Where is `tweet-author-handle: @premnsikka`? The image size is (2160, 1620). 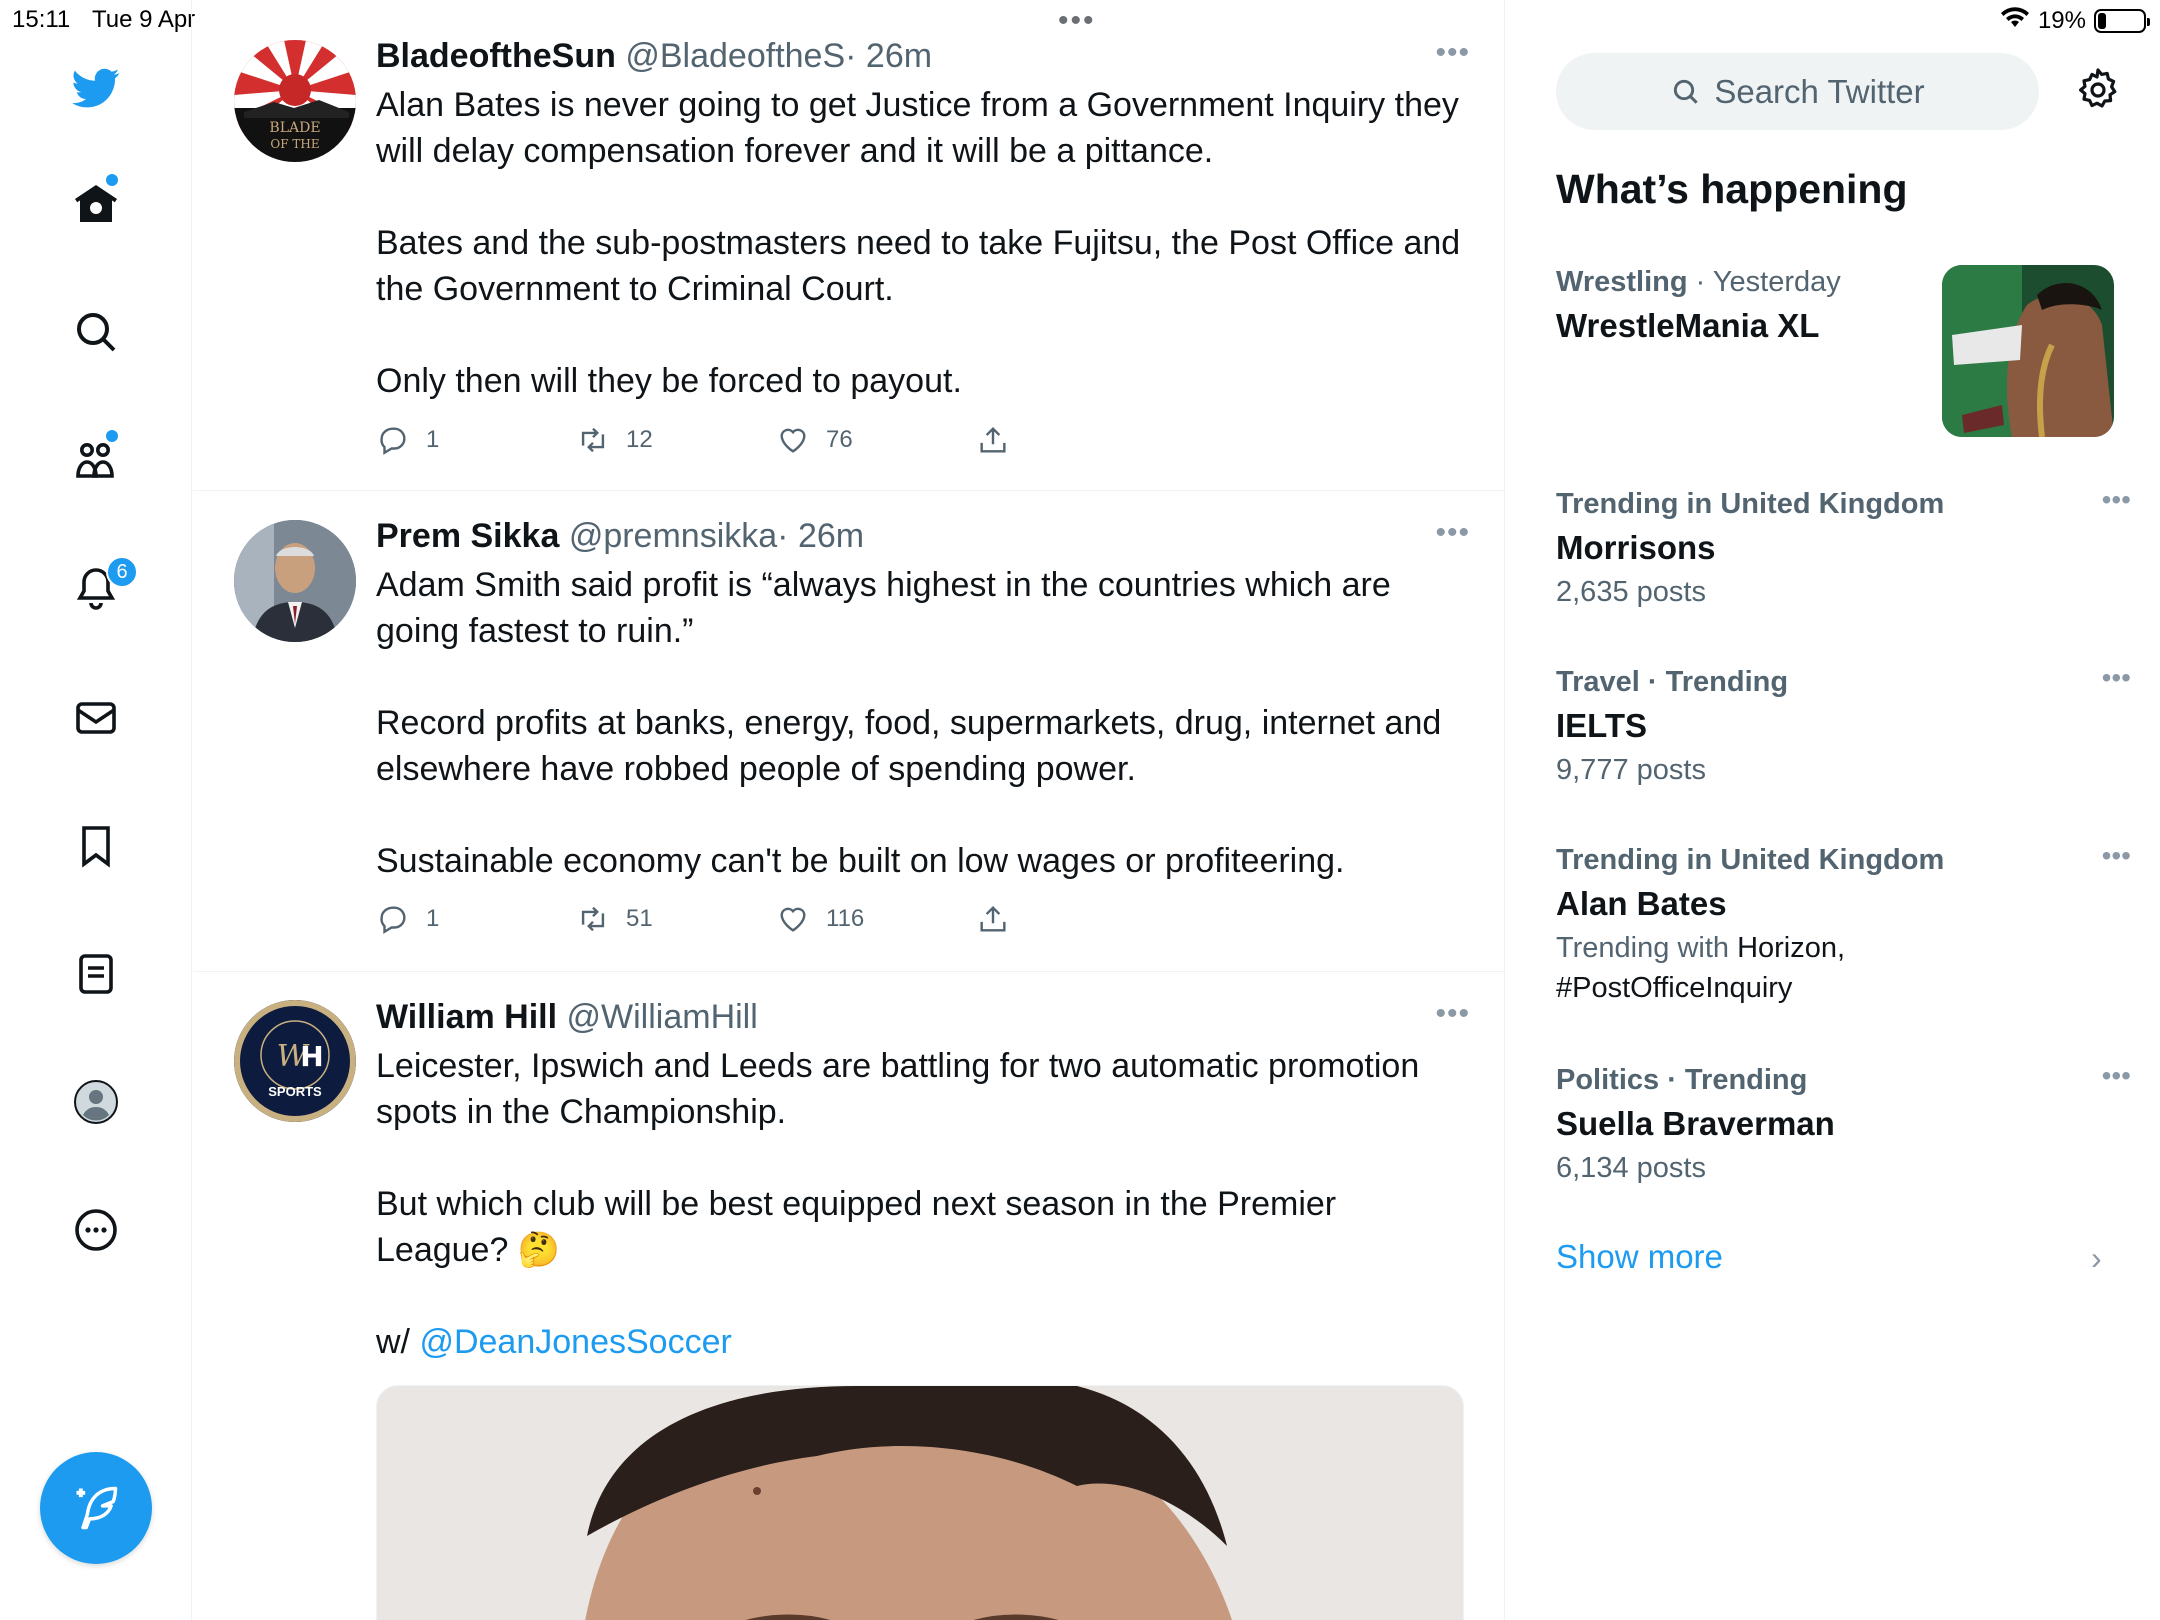 tweet-author-handle: @premnsikka is located at coordinates (673, 536).